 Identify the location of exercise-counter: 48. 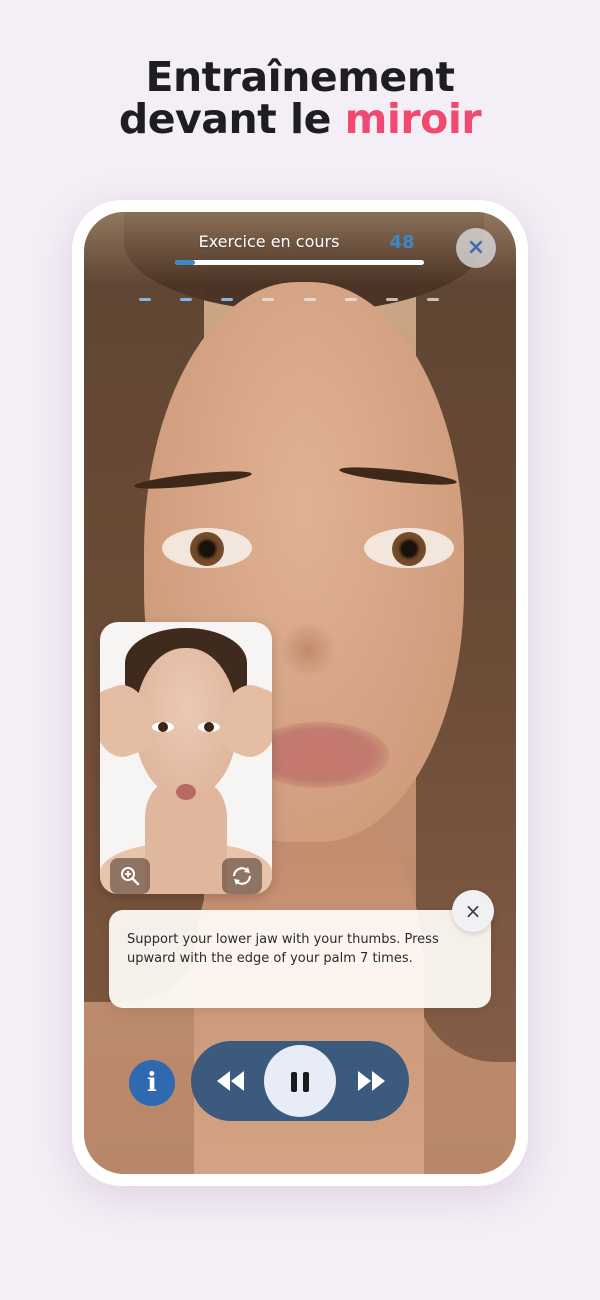
(402, 242).